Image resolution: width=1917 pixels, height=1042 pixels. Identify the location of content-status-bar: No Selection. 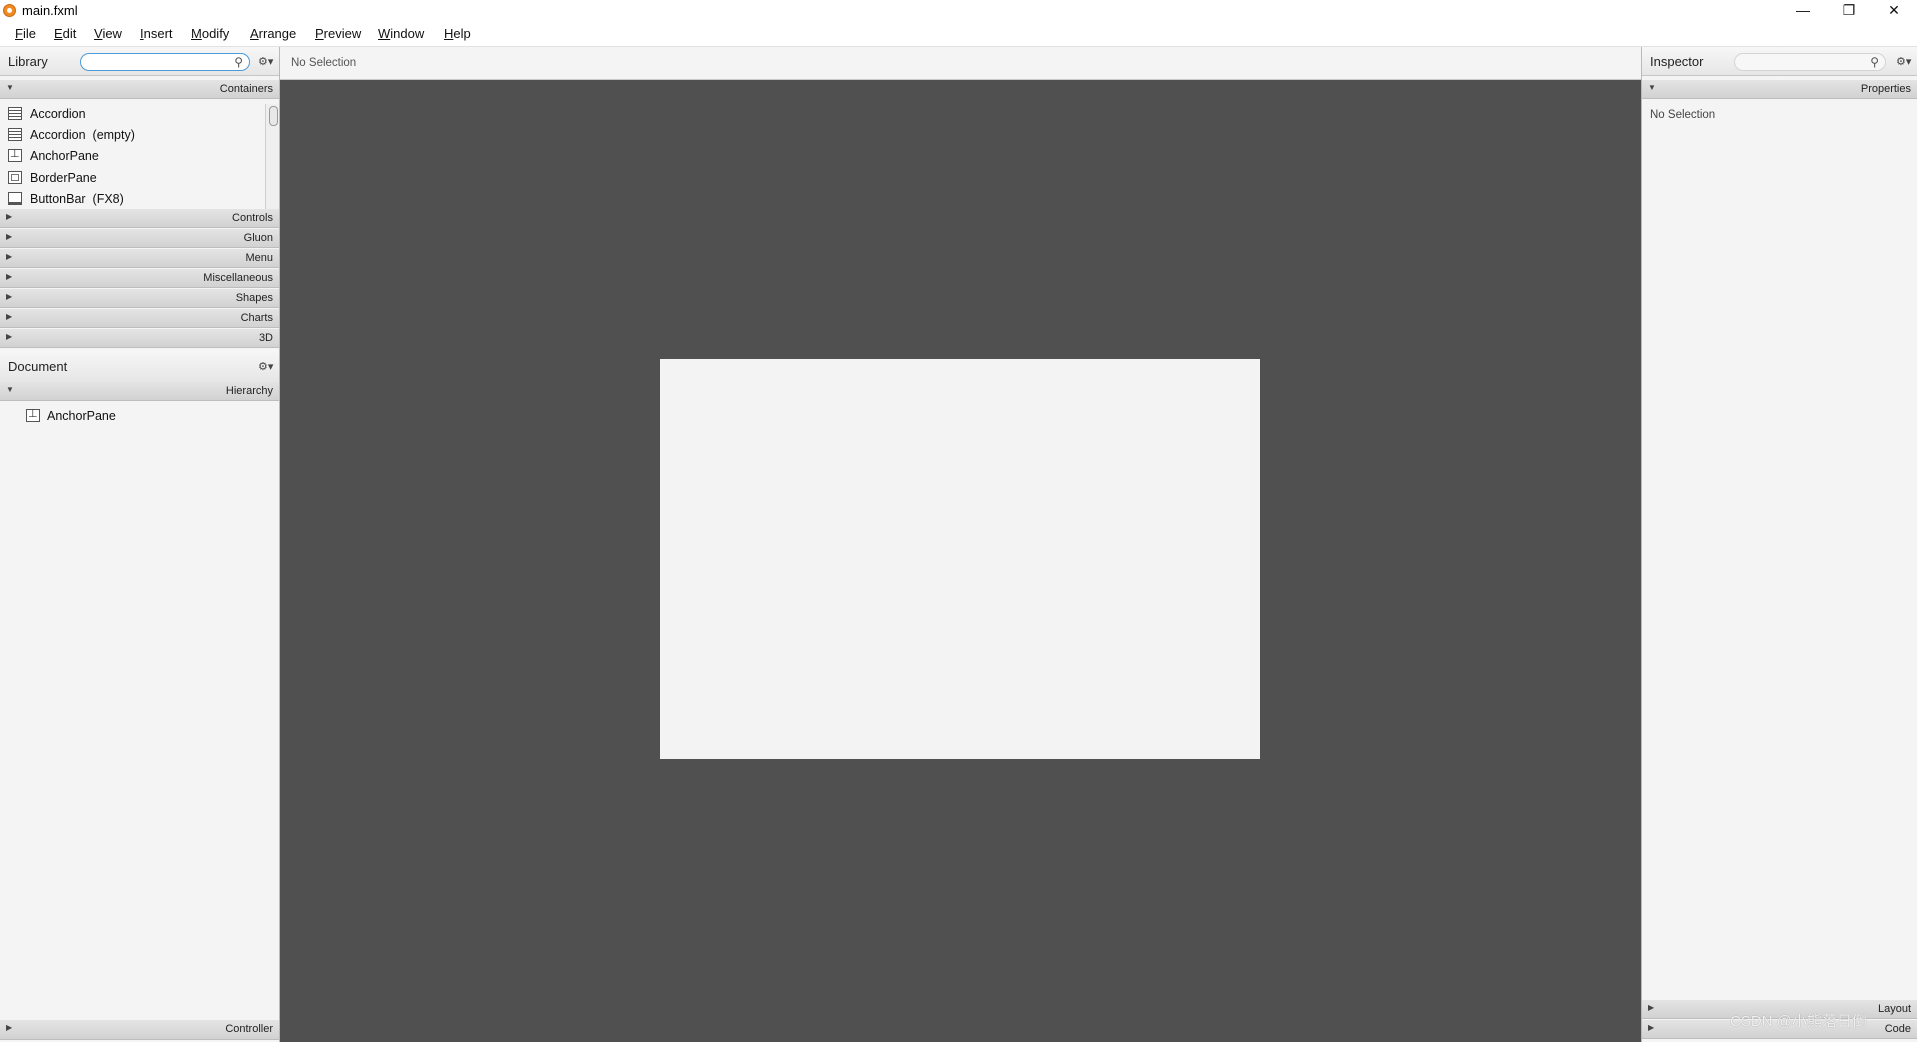
(960, 63).